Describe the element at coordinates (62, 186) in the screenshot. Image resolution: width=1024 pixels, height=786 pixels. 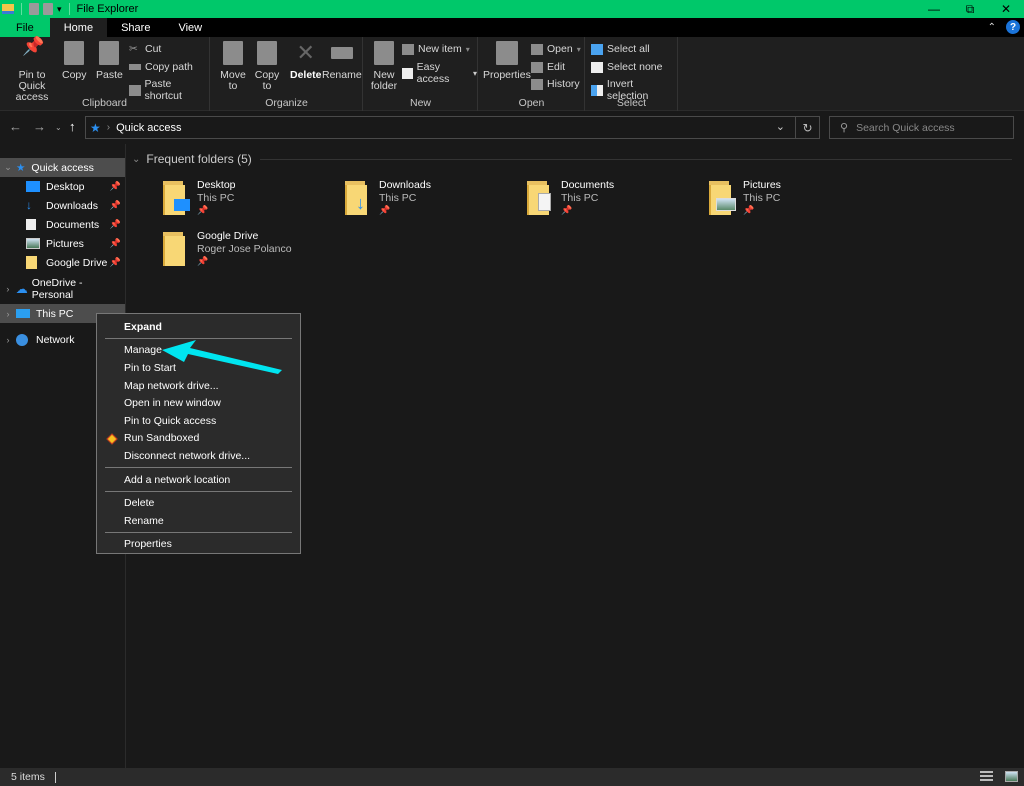
I see `nav-desktop: Desktop 📌` at that location.